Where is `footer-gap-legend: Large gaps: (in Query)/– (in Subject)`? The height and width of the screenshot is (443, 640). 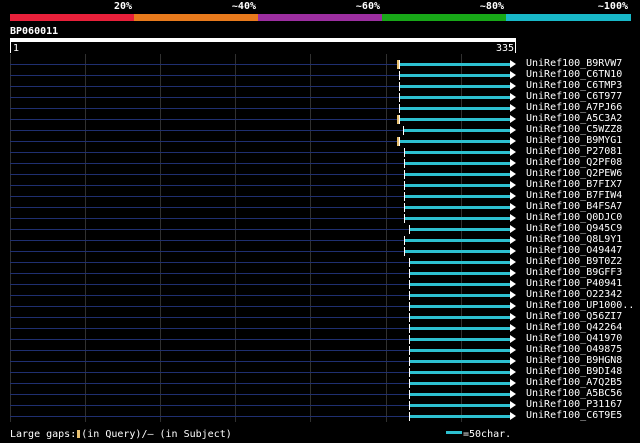 footer-gap-legend: Large gaps: (in Query)/– (in Subject) is located at coordinates (121, 435).